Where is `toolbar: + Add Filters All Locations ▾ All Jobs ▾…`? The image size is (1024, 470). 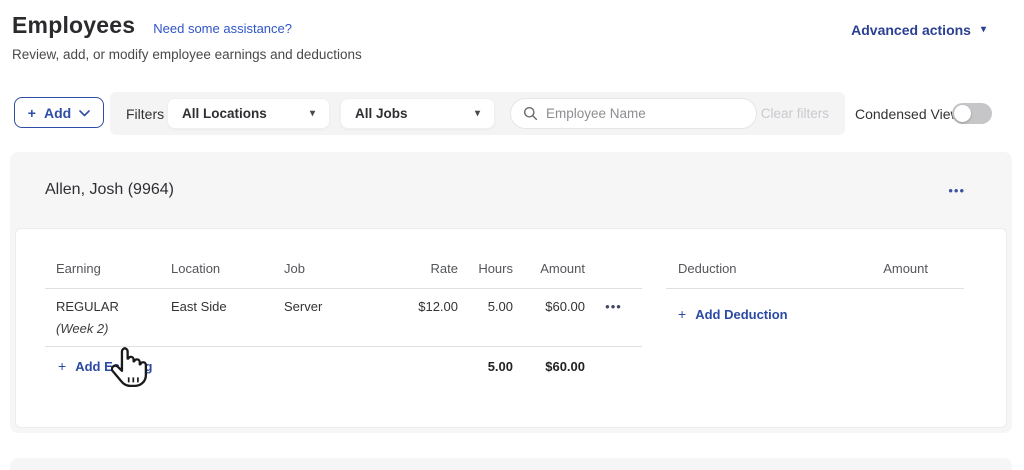 toolbar: + Add Filters All Locations ▾ All Jobs ▾… is located at coordinates (512, 113).